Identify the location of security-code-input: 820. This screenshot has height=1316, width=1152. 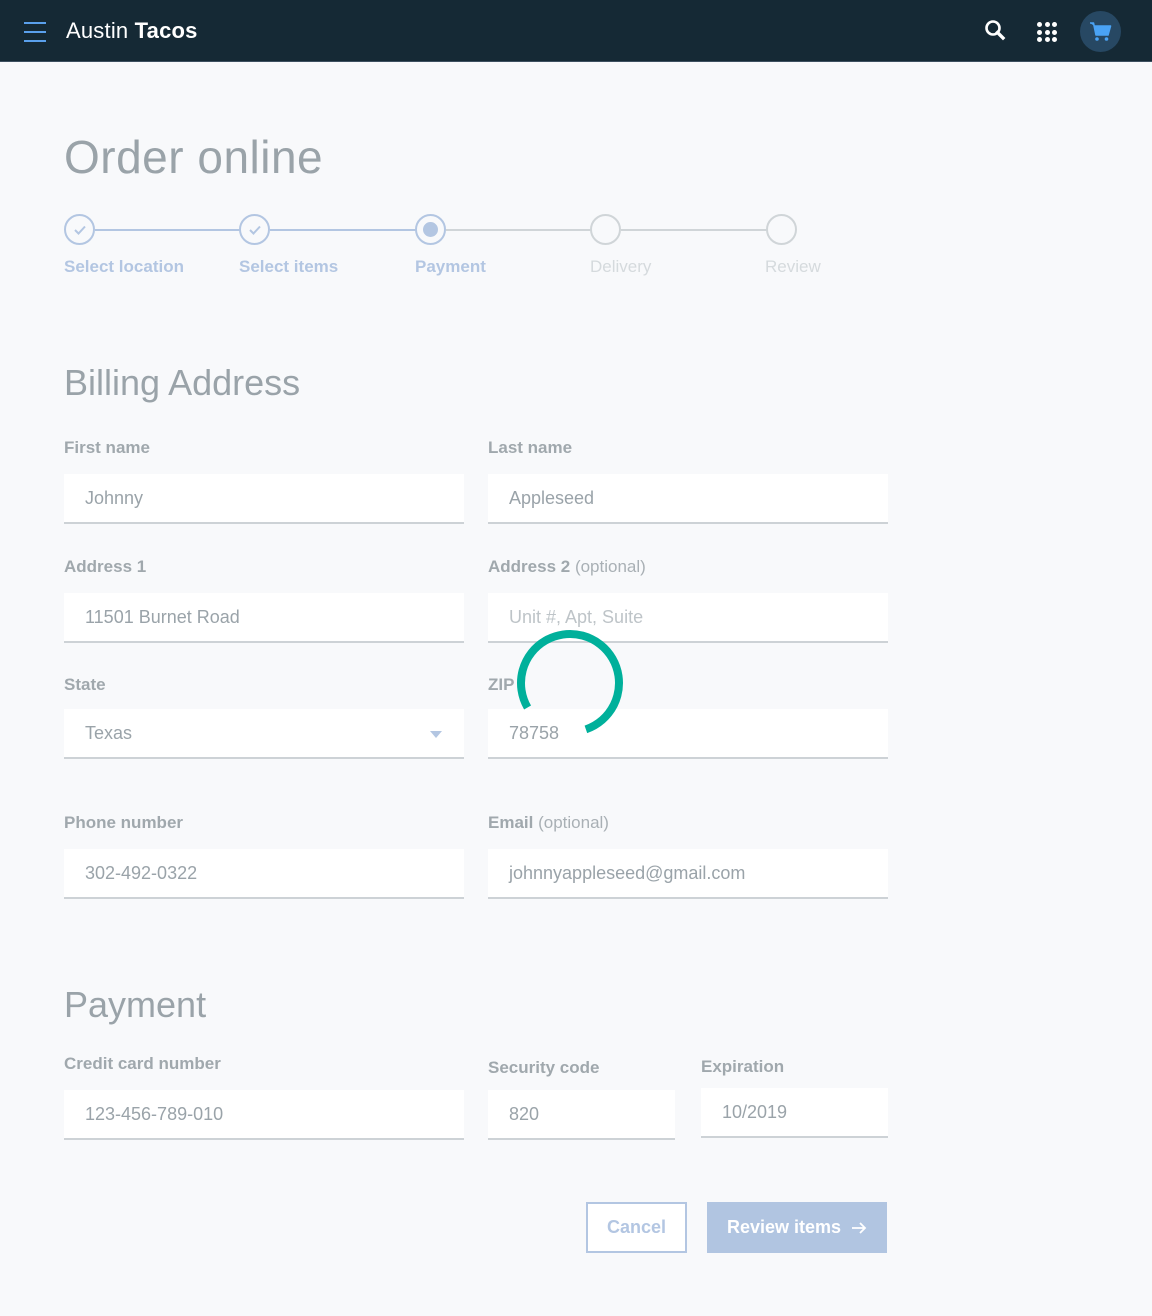
(581, 1115).